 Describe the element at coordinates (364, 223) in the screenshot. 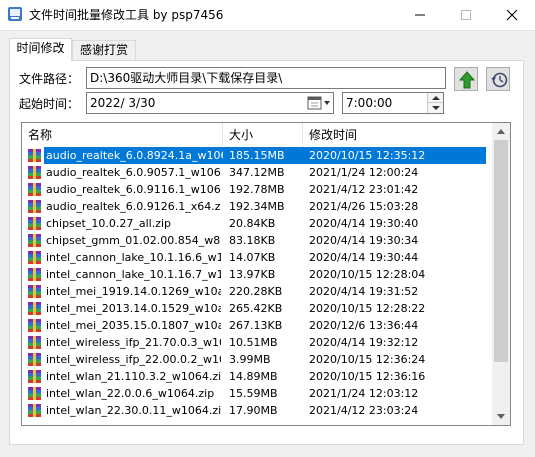

I see `file-modified-time: 2020/4/14 19:30:40` at that location.